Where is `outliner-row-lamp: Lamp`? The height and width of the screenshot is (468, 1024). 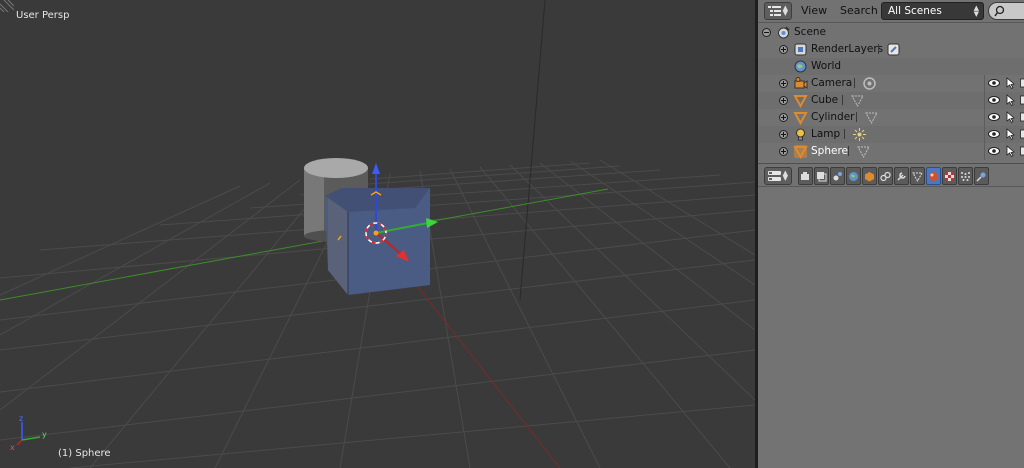
outliner-row-lamp: Lamp is located at coordinates (891, 134).